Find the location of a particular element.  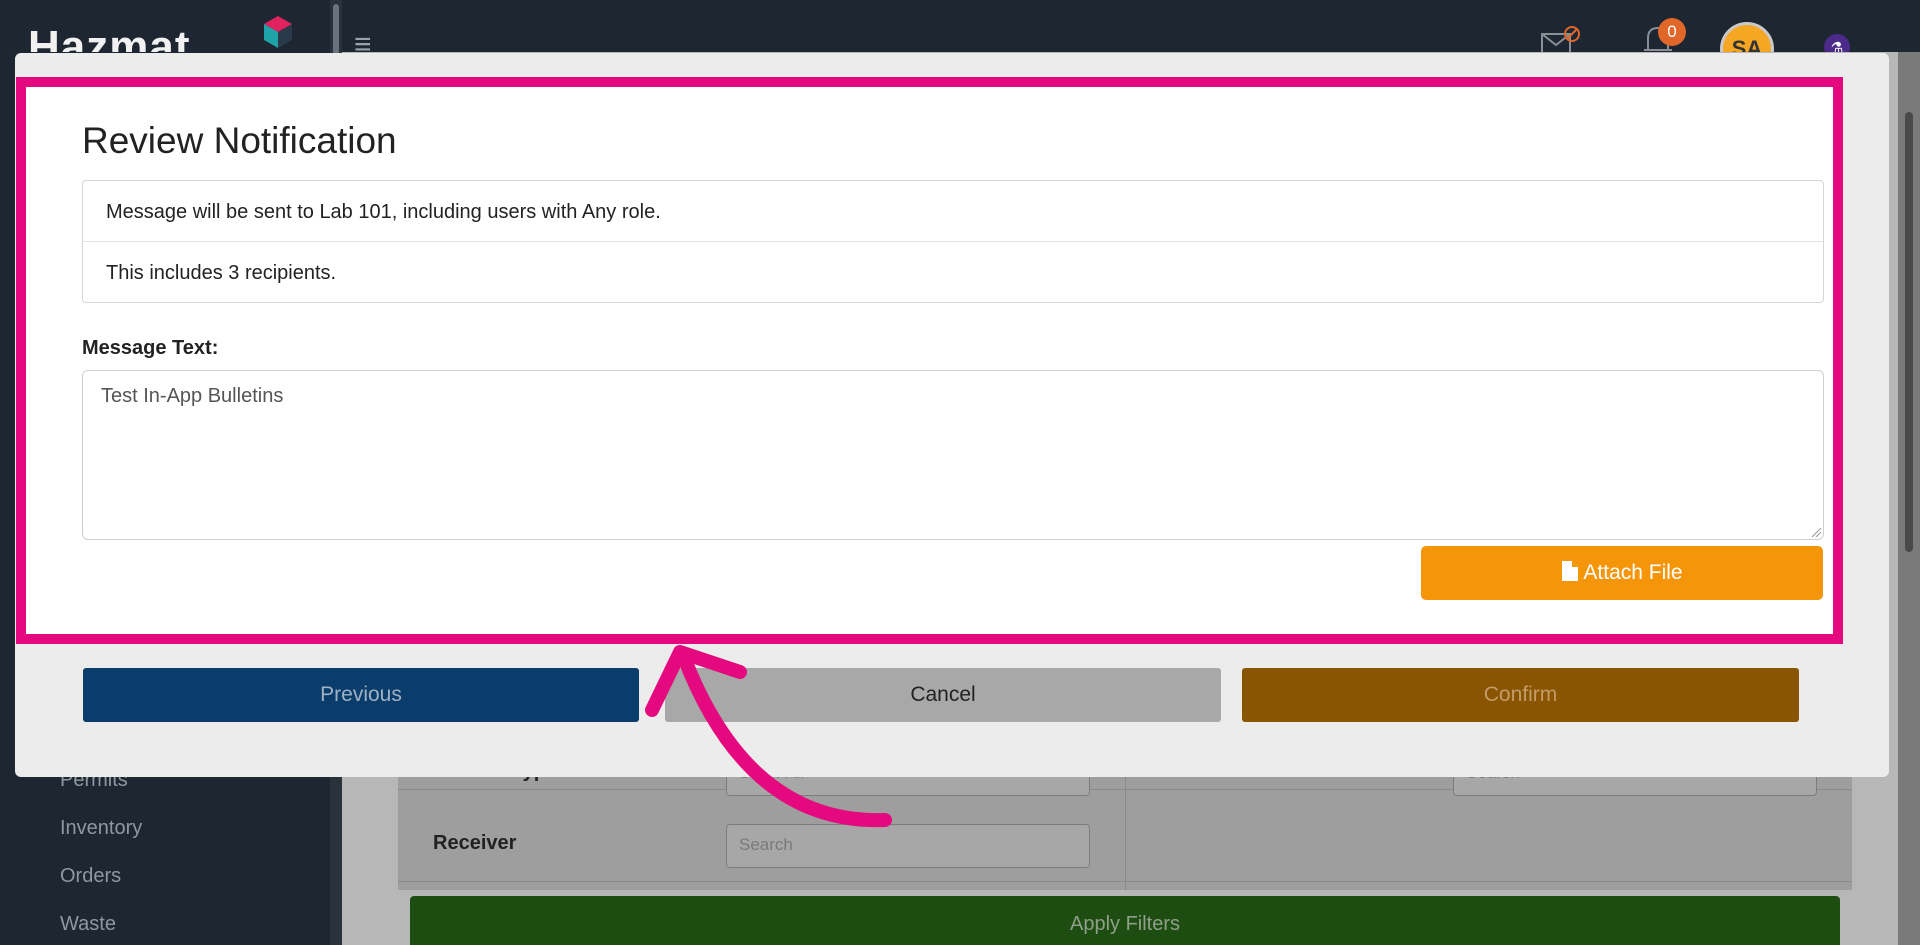

pointer-arrow-icon is located at coordinates (768, 736).